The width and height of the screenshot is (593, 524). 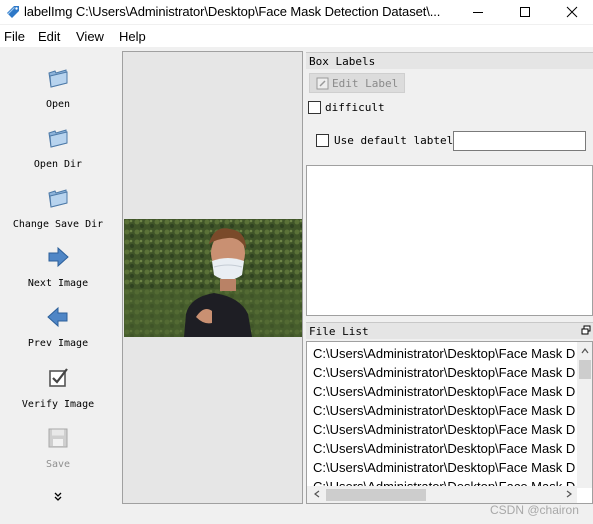 I want to click on close-button, so click(x=571, y=12).